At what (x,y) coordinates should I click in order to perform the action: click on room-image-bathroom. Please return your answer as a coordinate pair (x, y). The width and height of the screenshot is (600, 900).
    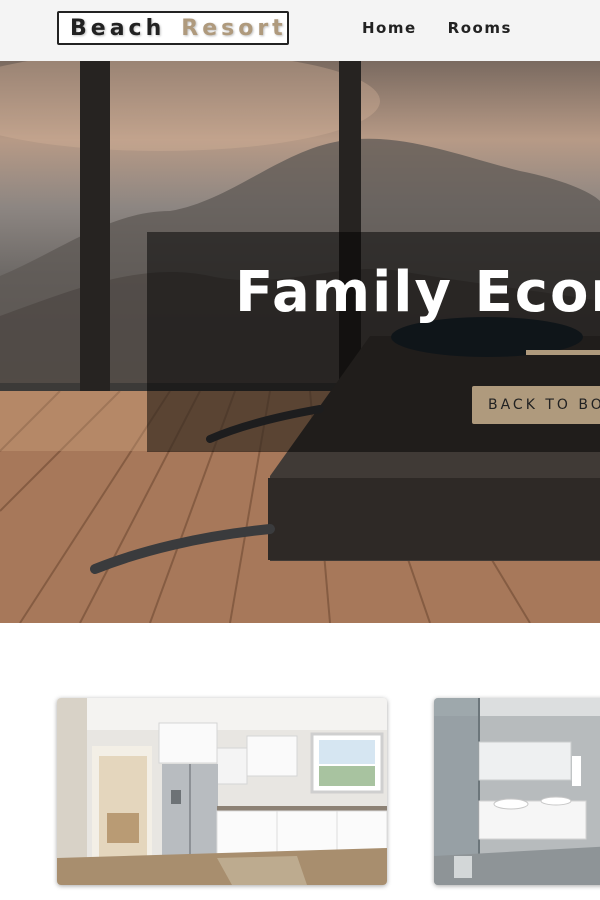
    Looking at the image, I should click on (517, 791).